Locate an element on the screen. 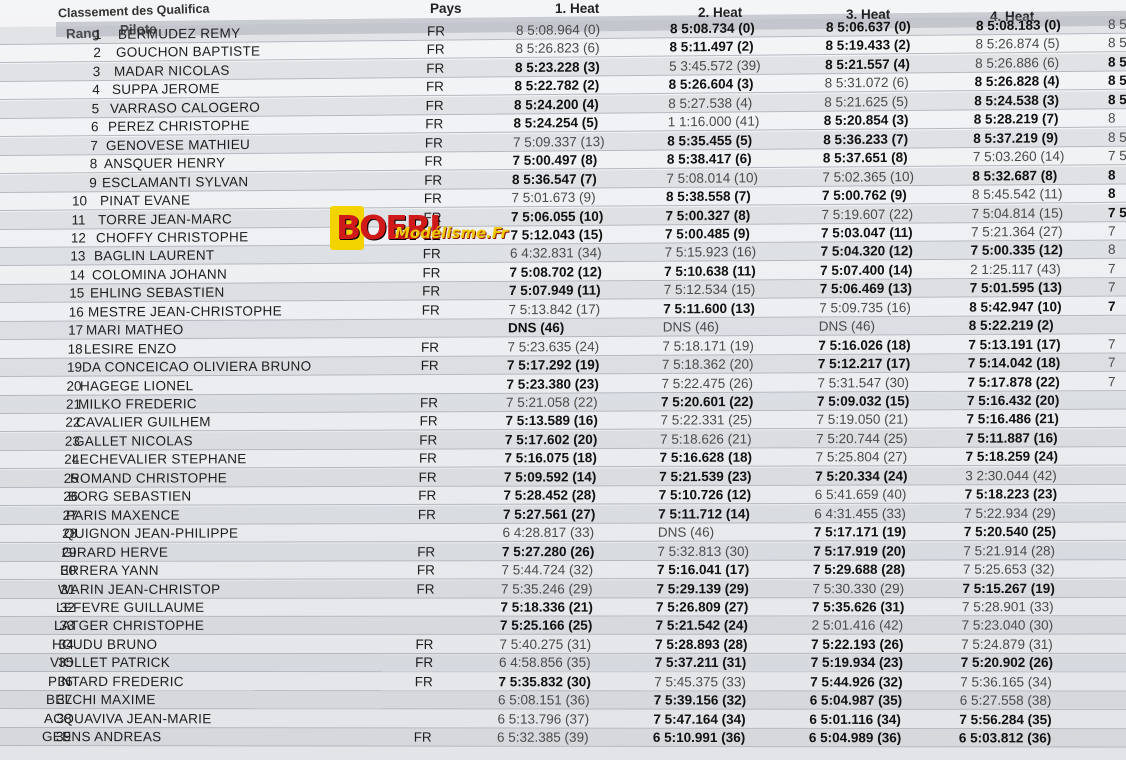 Image resolution: width=1126 pixels, height=760 pixels. heat-1-result: 7 5:13.842 (17) is located at coordinates (554, 309).